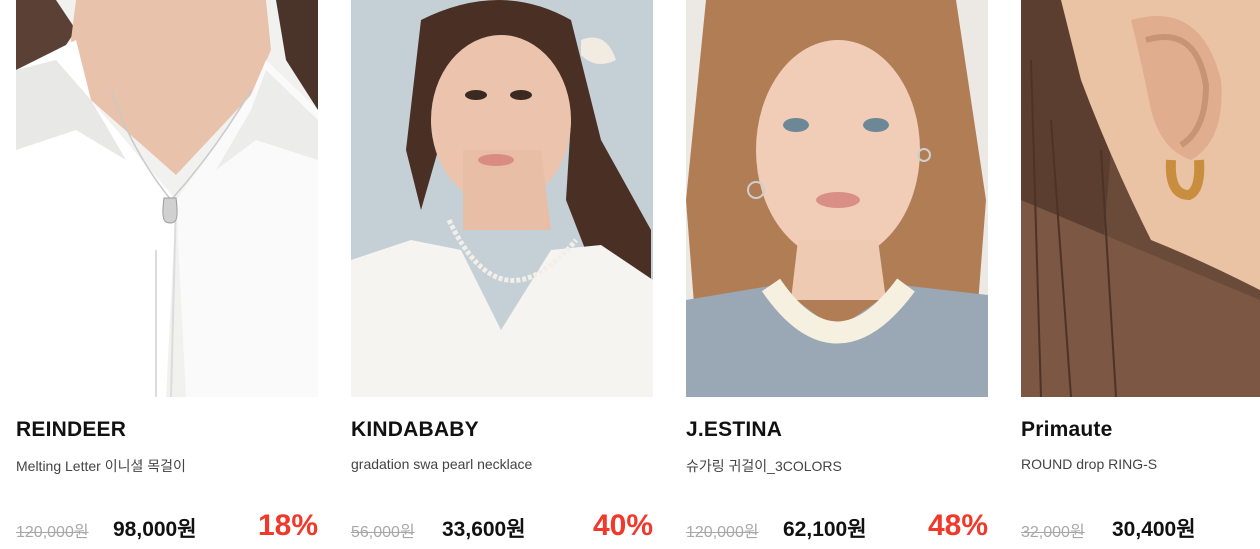  What do you see at coordinates (1066, 430) in the screenshot?
I see `brand-name: Primaute` at bounding box center [1066, 430].